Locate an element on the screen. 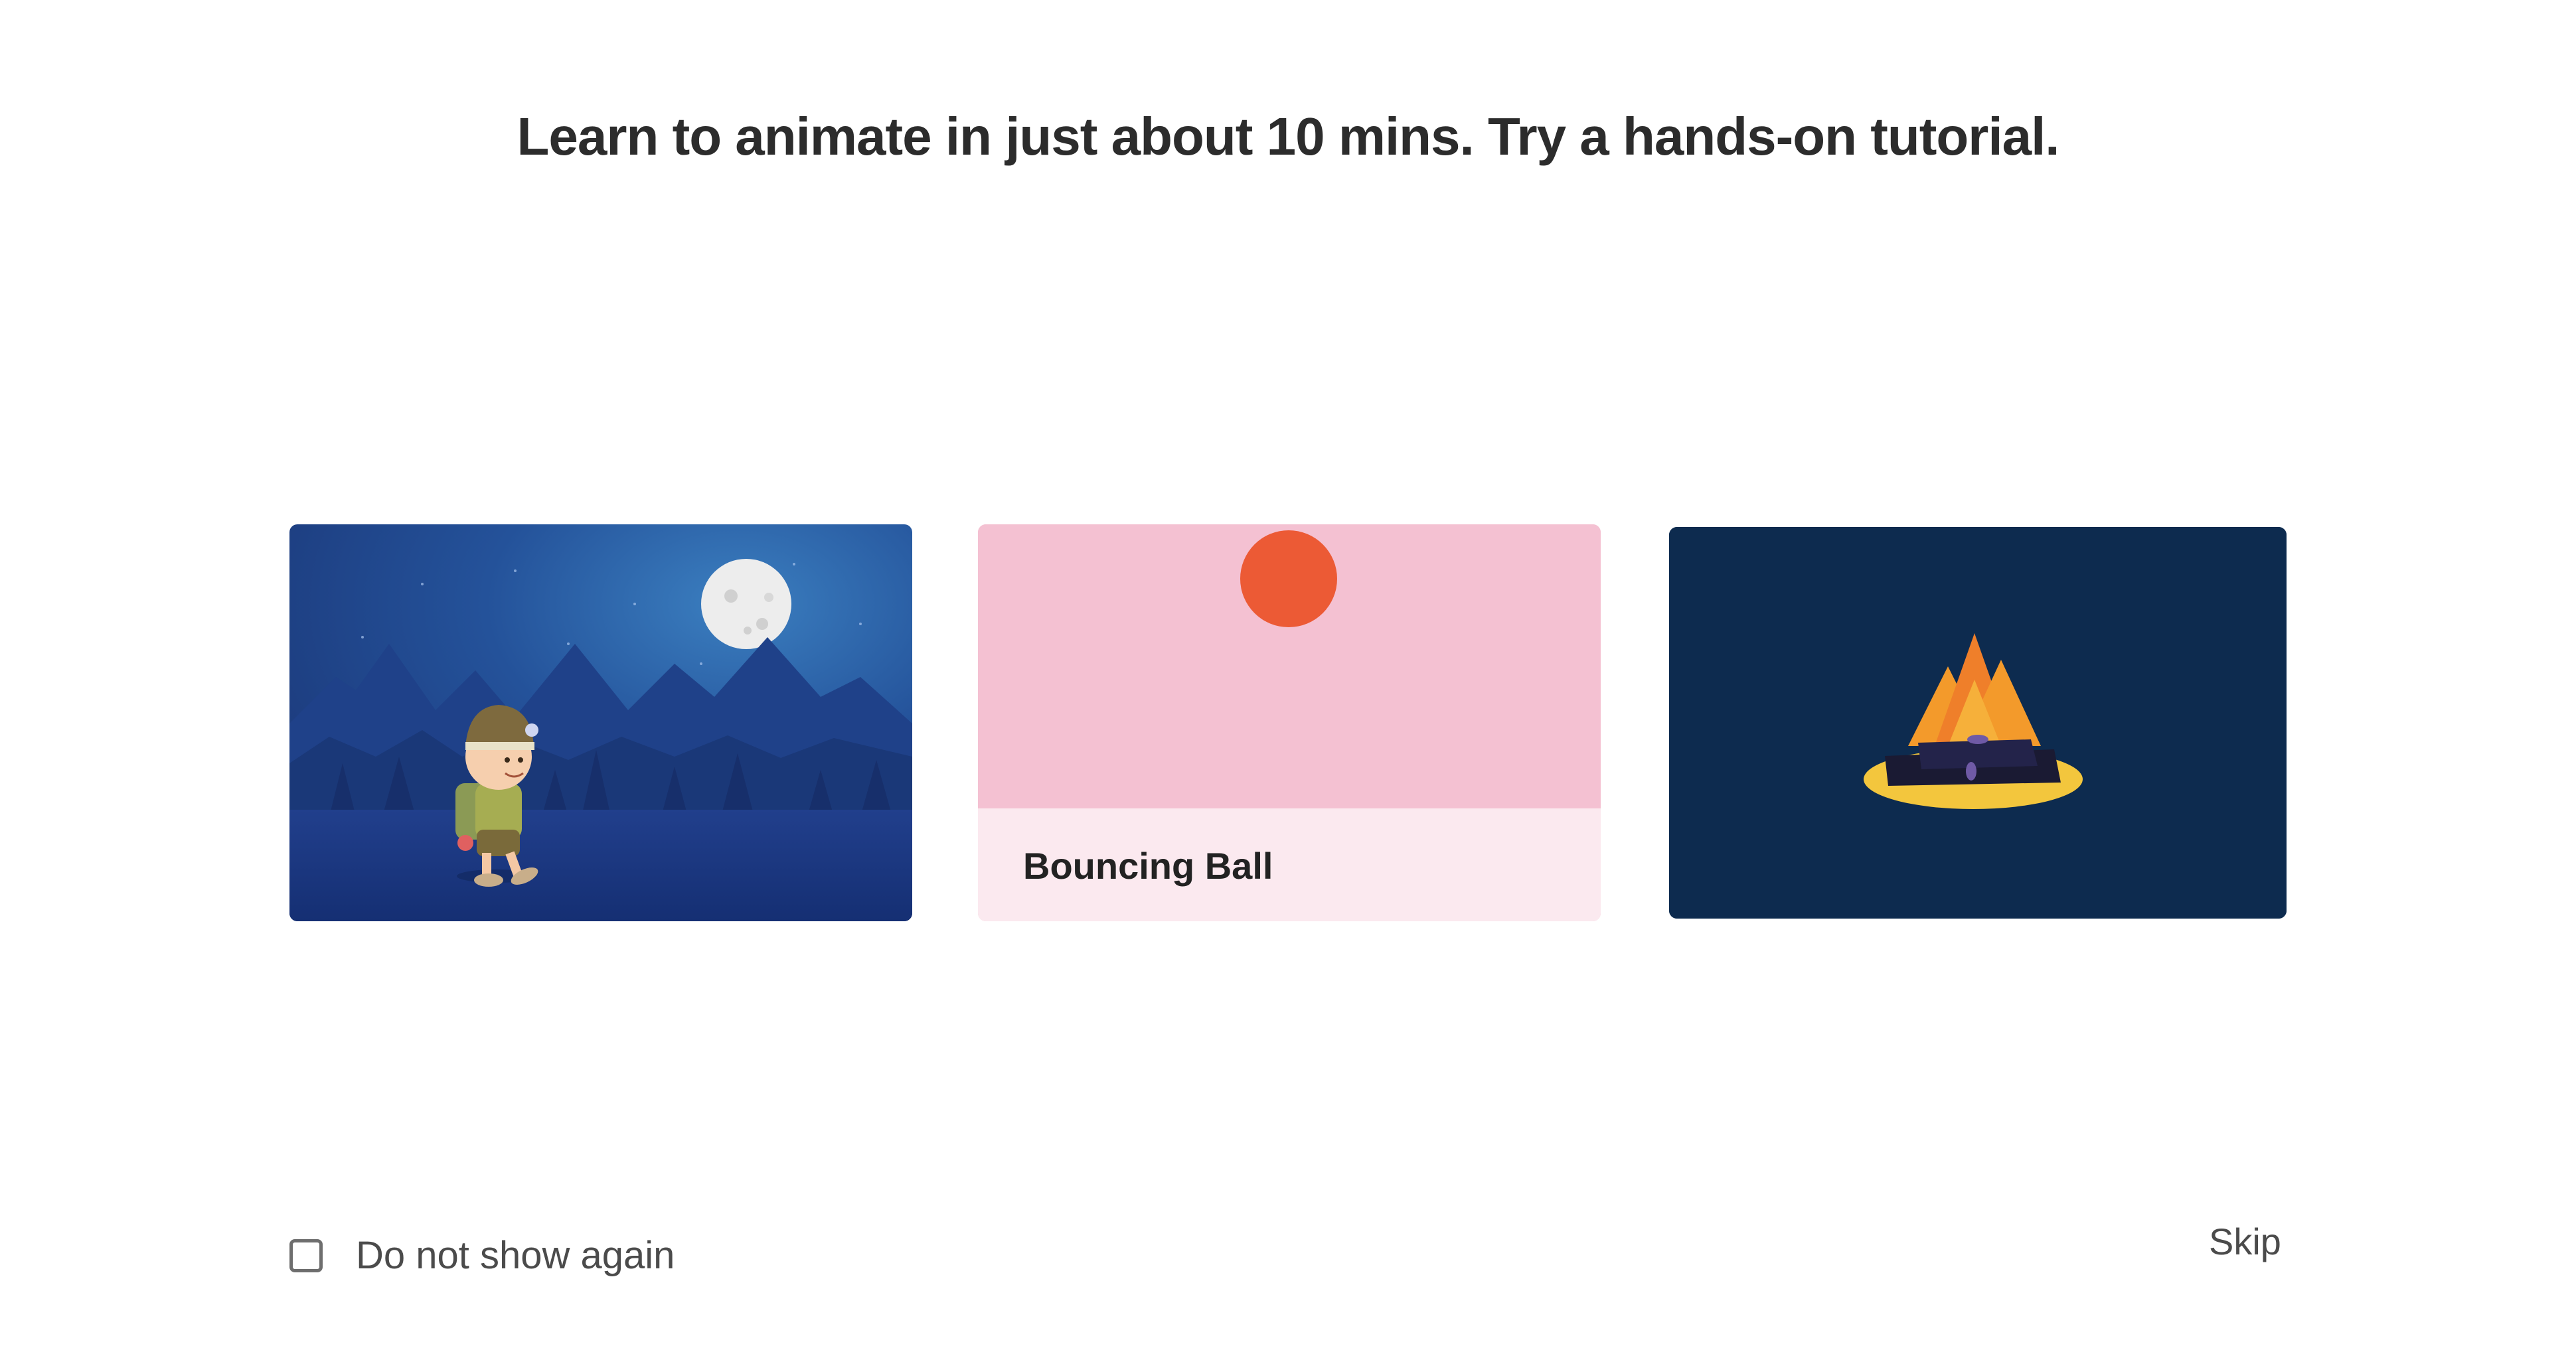  skip-button: Skip is located at coordinates (2245, 1241).